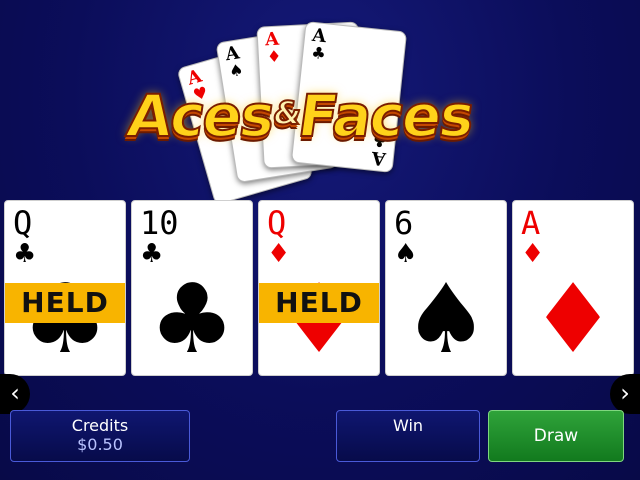 Image resolution: width=640 pixels, height=480 pixels. Describe the element at coordinates (159, 223) in the screenshot. I see `card-rank: 10` at that location.